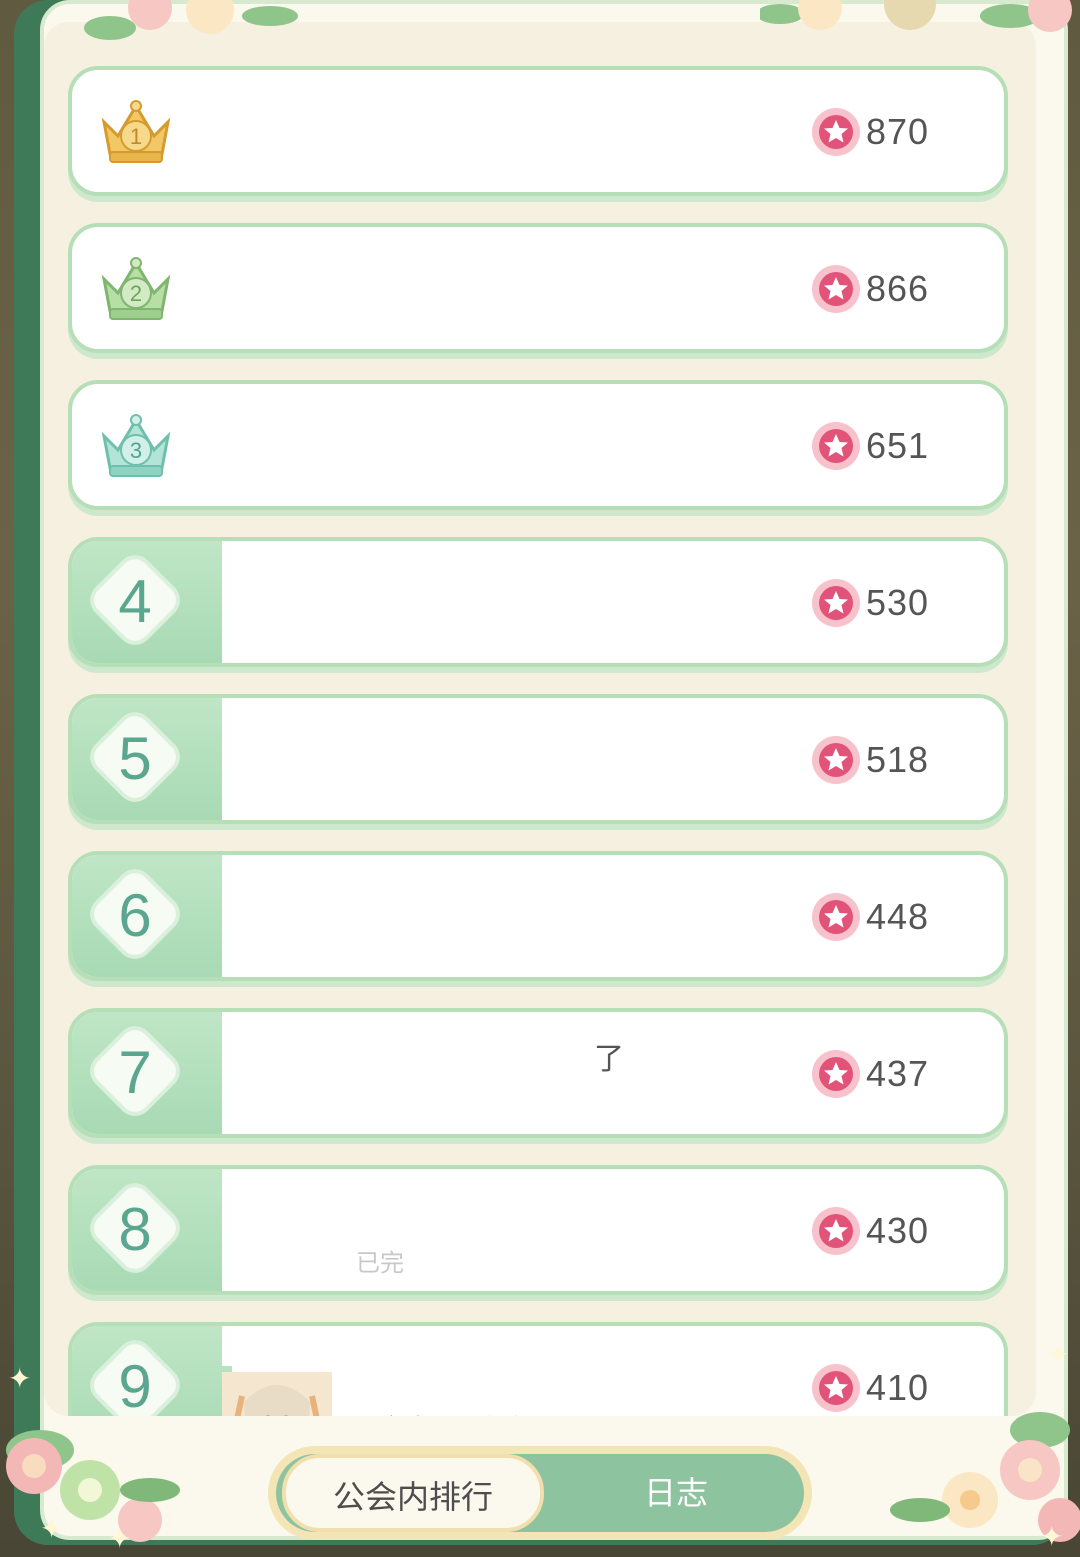  I want to click on ranking-row-6: 6 448, so click(538, 916).